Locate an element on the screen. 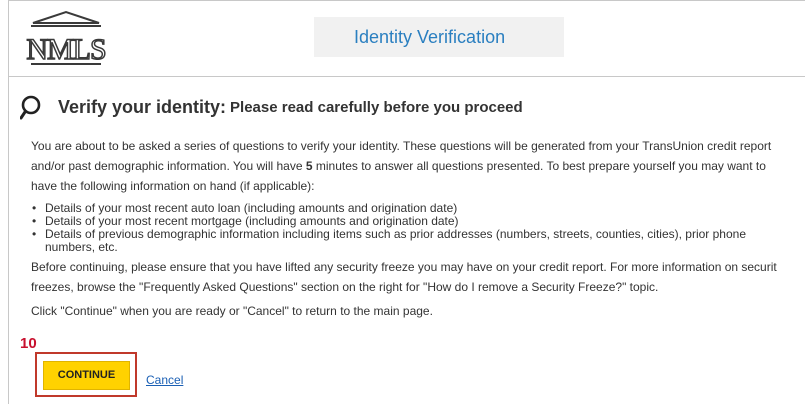 This screenshot has width=805, height=404. page-title: Identity Verification is located at coordinates (439, 37).